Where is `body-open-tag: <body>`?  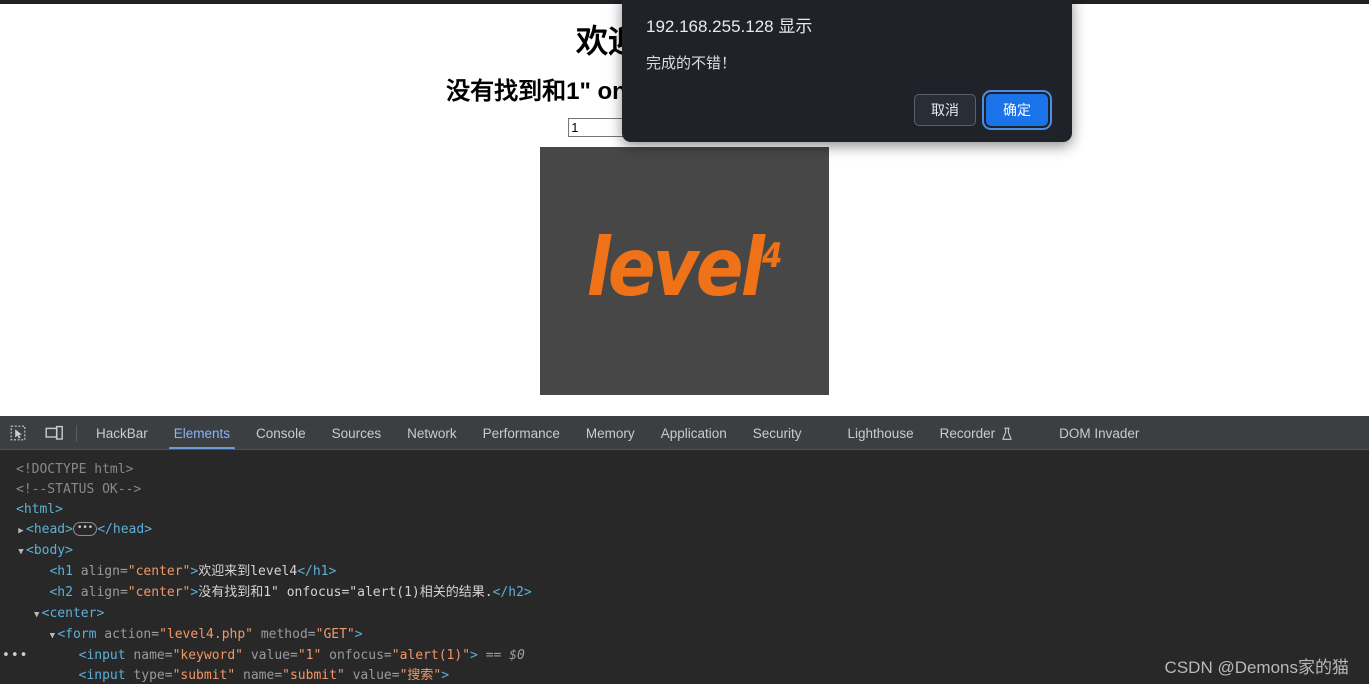 body-open-tag: <body> is located at coordinates (49, 550).